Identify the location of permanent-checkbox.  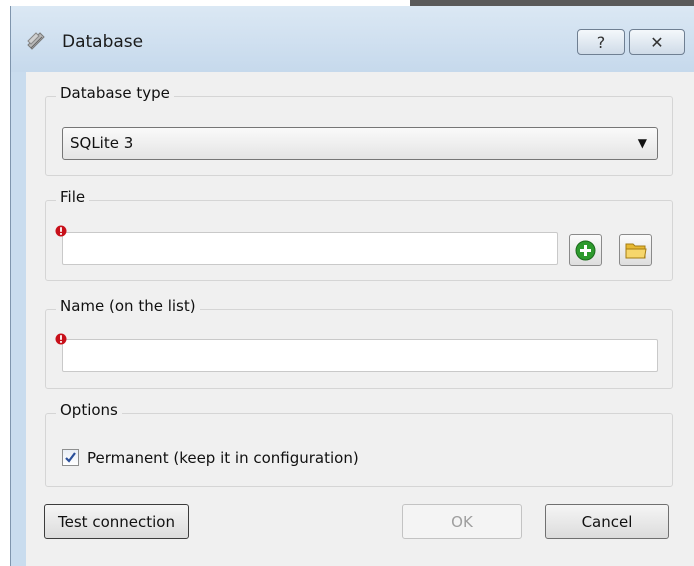
(70, 457).